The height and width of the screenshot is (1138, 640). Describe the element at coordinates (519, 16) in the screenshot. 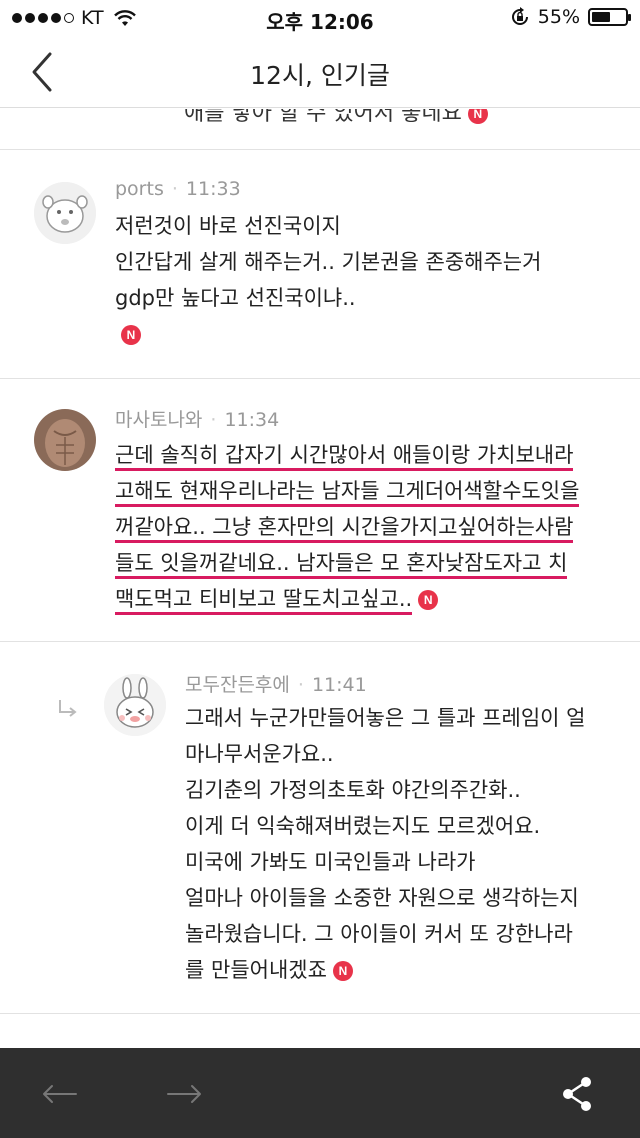

I see `rotation-lock-icon` at that location.